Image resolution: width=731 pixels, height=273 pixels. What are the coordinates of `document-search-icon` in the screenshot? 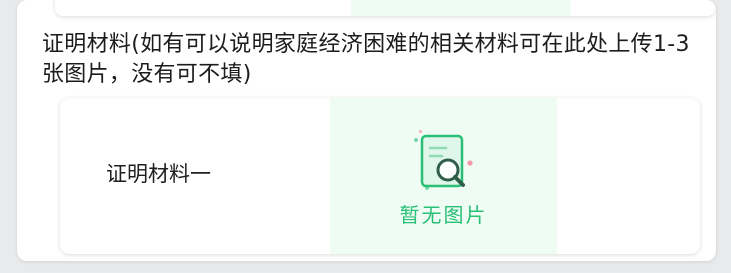 It's located at (443, 160).